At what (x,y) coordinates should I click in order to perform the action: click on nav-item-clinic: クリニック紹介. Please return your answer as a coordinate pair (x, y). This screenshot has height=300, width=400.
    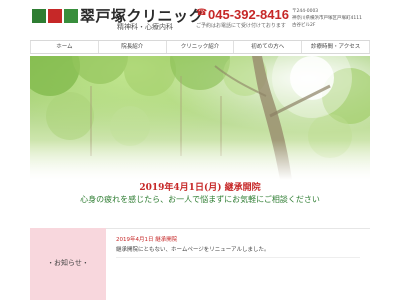
    Looking at the image, I should click on (201, 47).